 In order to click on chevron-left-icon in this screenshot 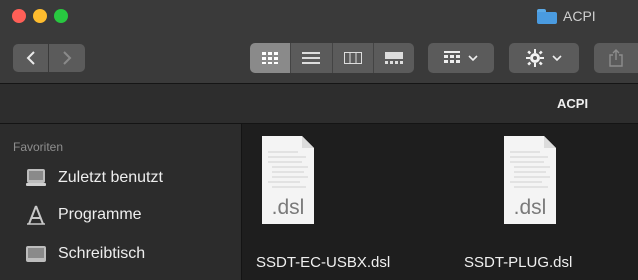, I will do `click(30, 58)`.